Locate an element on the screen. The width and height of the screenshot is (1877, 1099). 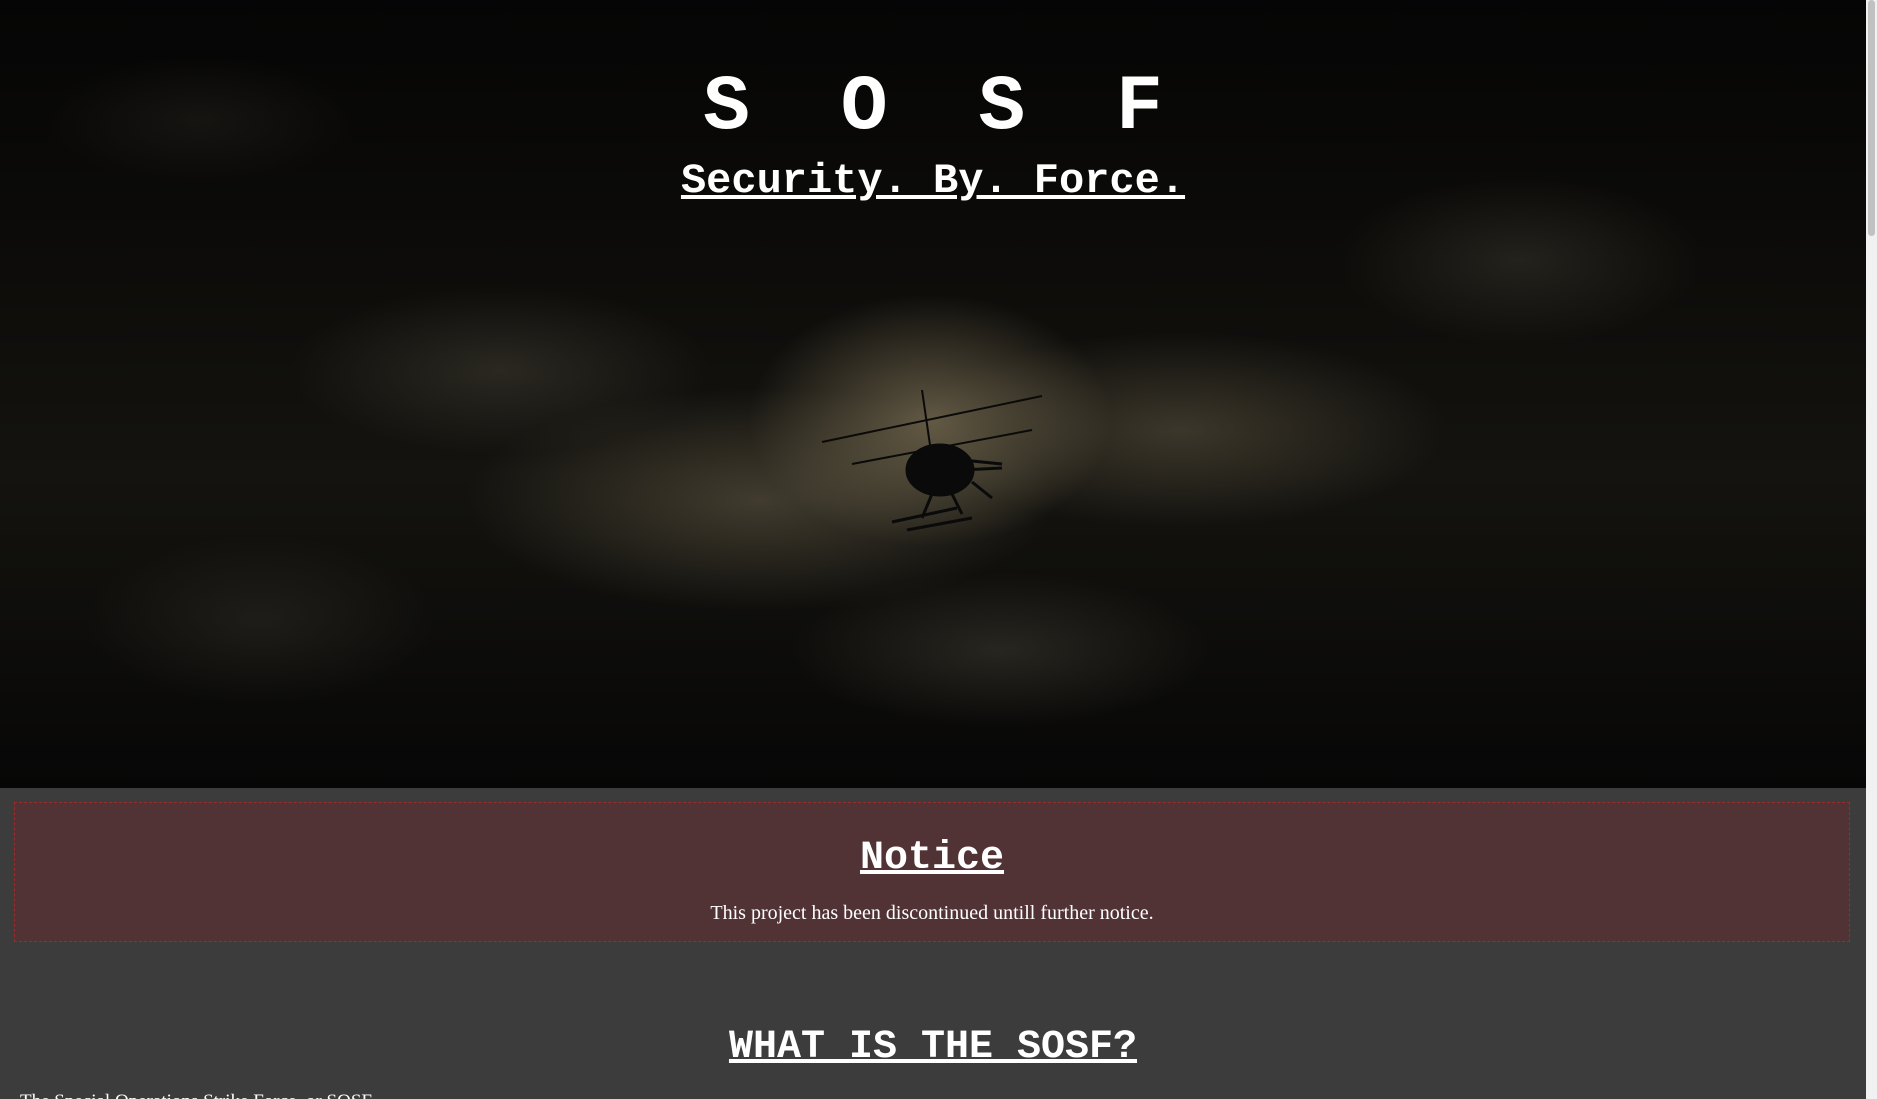
vertical-scrollbar is located at coordinates (1871, 549).